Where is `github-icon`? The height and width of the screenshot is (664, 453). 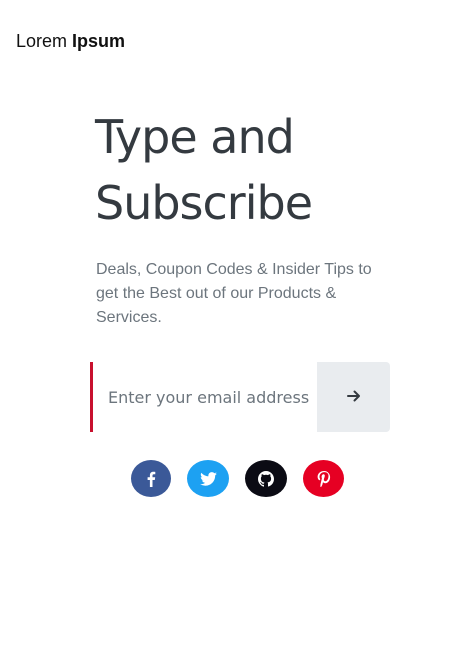 github-icon is located at coordinates (266, 478).